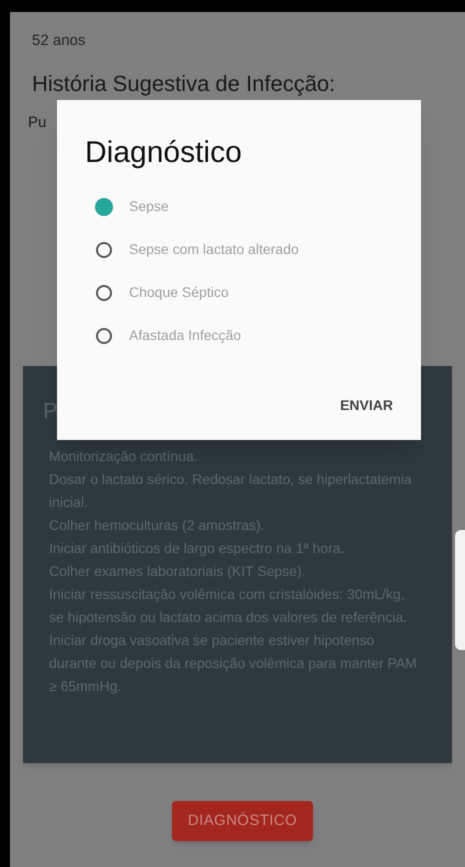 The width and height of the screenshot is (465, 867). Describe the element at coordinates (163, 153) in the screenshot. I see `dialog-title: Diagnóstico` at that location.